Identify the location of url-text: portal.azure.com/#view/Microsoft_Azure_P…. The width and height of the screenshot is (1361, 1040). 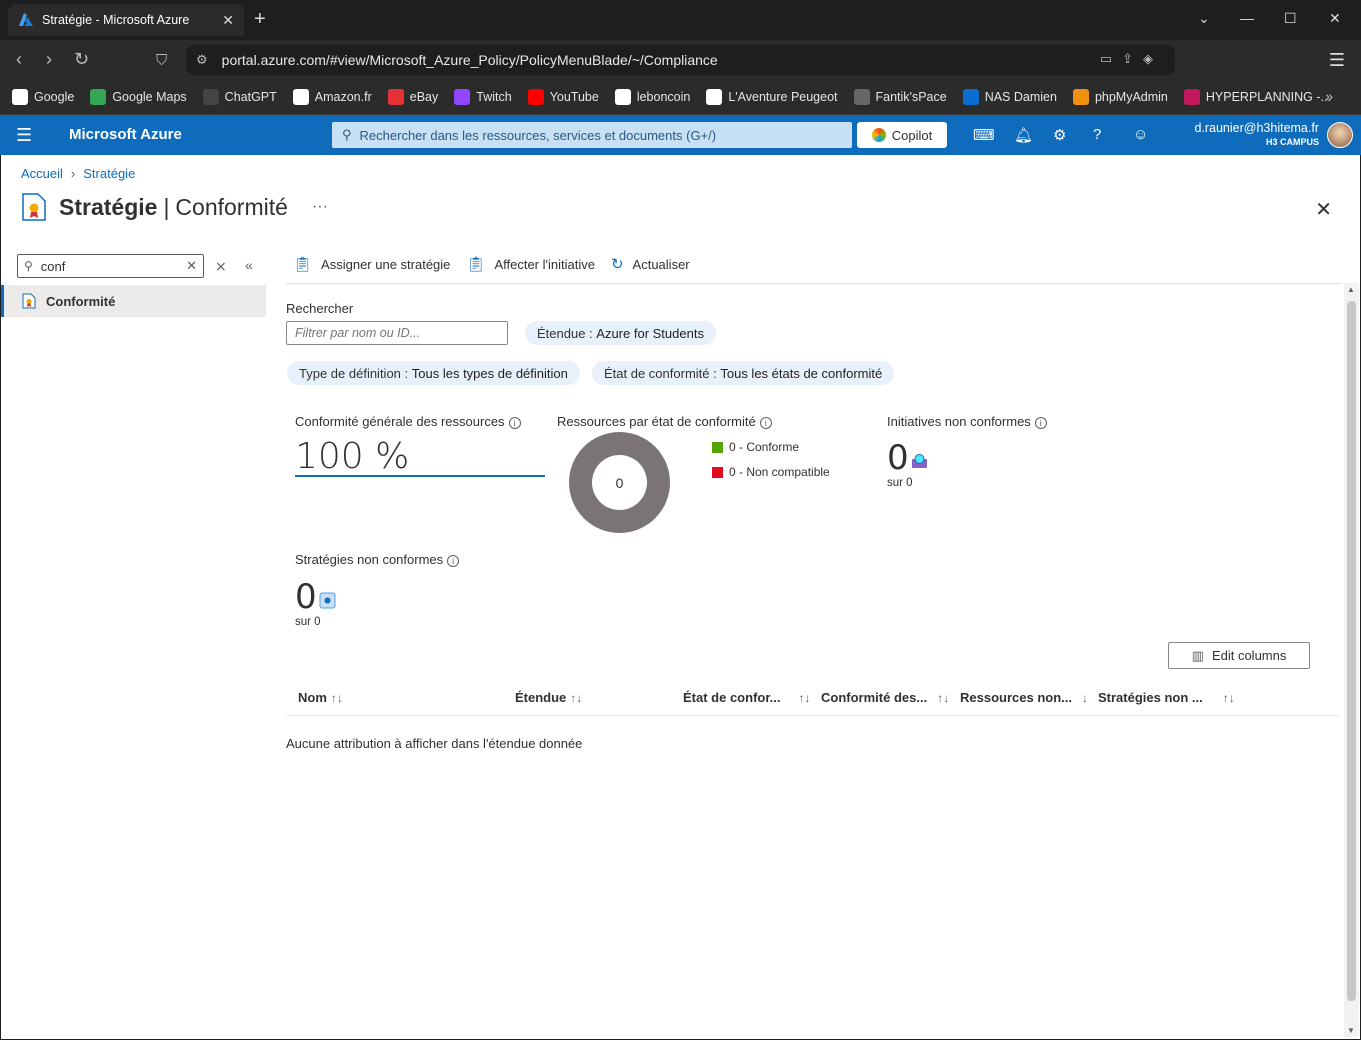
(469, 60).